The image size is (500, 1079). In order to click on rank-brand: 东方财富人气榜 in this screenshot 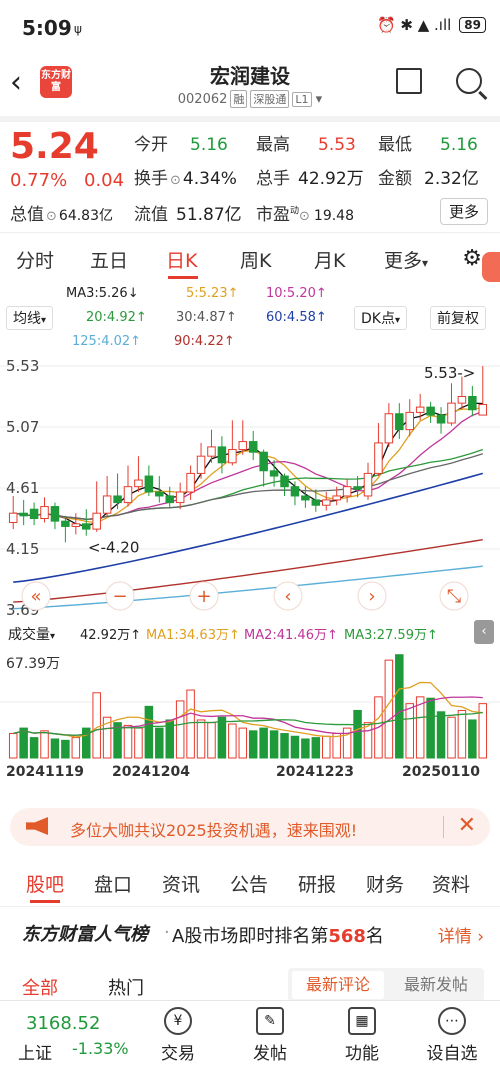, I will do `click(85, 934)`.